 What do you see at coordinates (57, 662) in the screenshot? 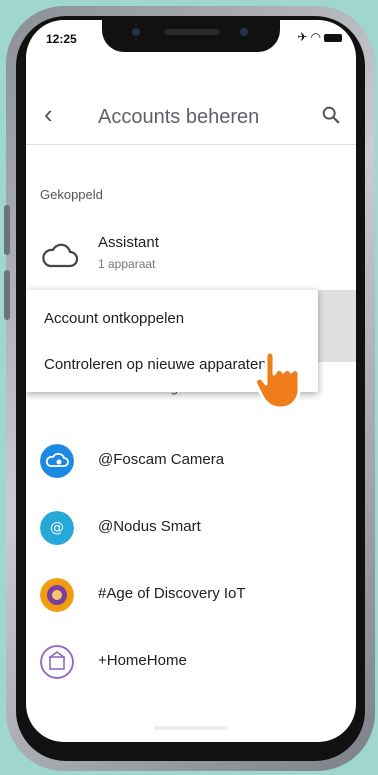
I see `homehome-icon` at bounding box center [57, 662].